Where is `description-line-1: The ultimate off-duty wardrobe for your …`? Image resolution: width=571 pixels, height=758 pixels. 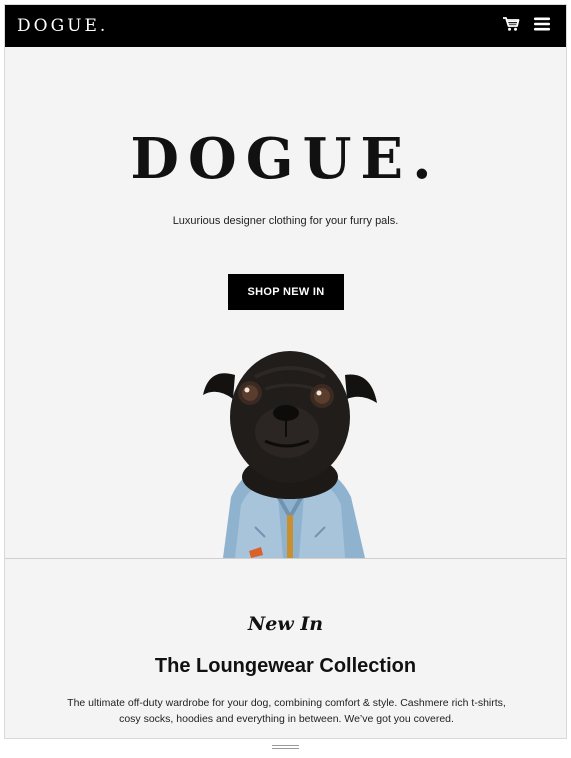 description-line-1: The ultimate off-duty wardrobe for your … is located at coordinates (286, 703).